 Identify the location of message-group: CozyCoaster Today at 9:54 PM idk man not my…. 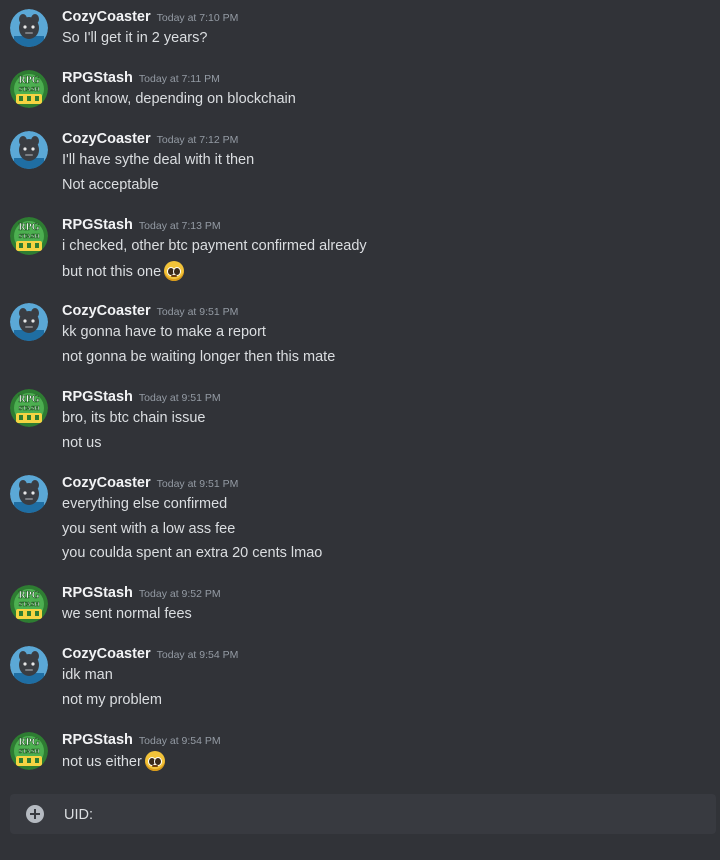
(360, 679).